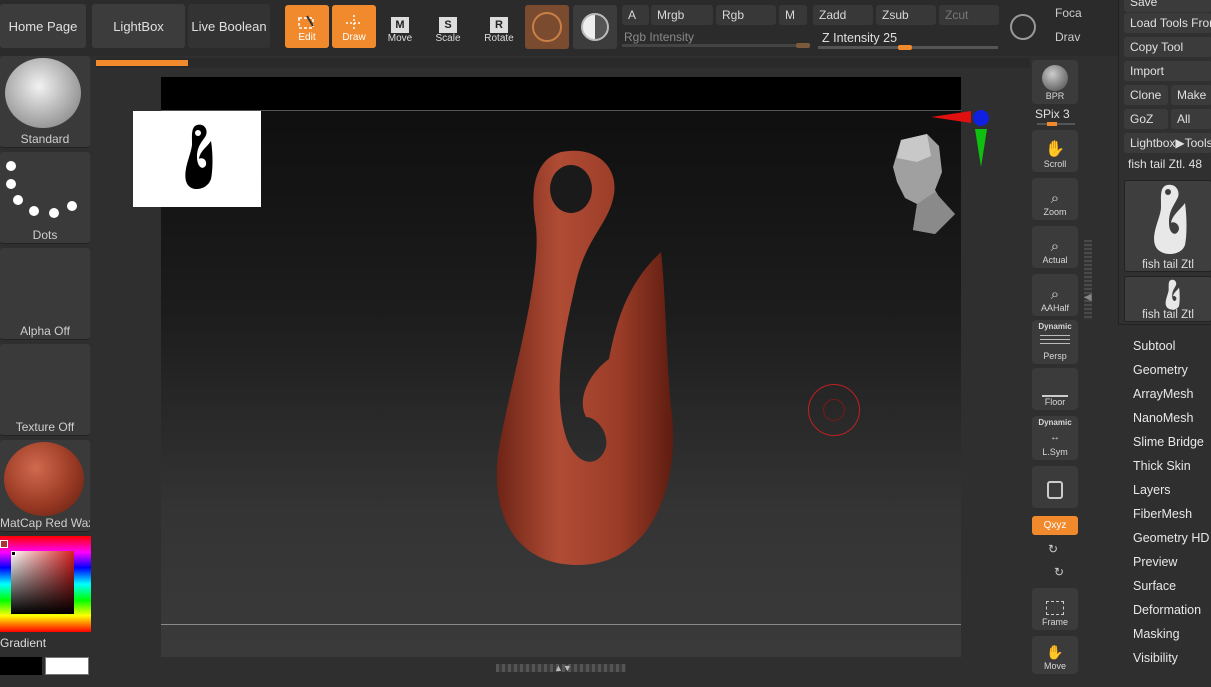 The image size is (1211, 687). What do you see at coordinates (1165, 164) in the screenshot?
I see `current-tool-label: fish tail Ztl. 48` at bounding box center [1165, 164].